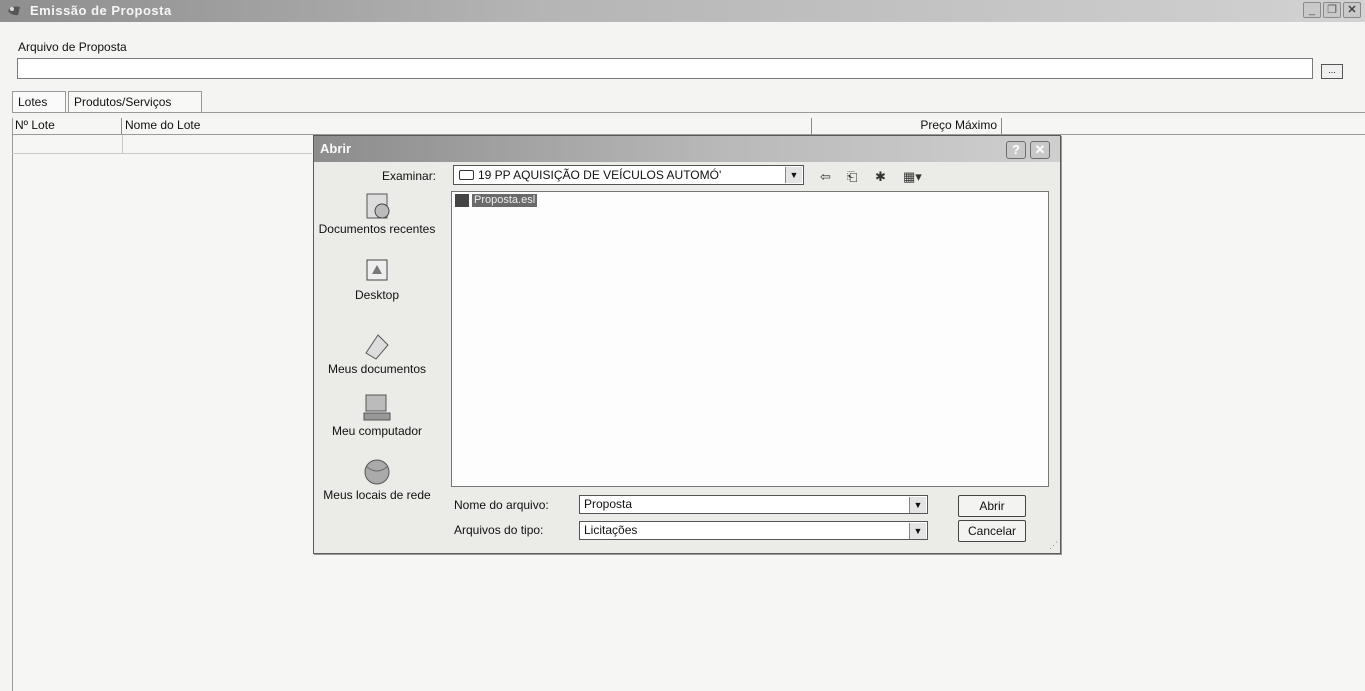 This screenshot has width=1365, height=691. Describe the element at coordinates (992, 506) in the screenshot. I see `open-button: Abrir` at that location.